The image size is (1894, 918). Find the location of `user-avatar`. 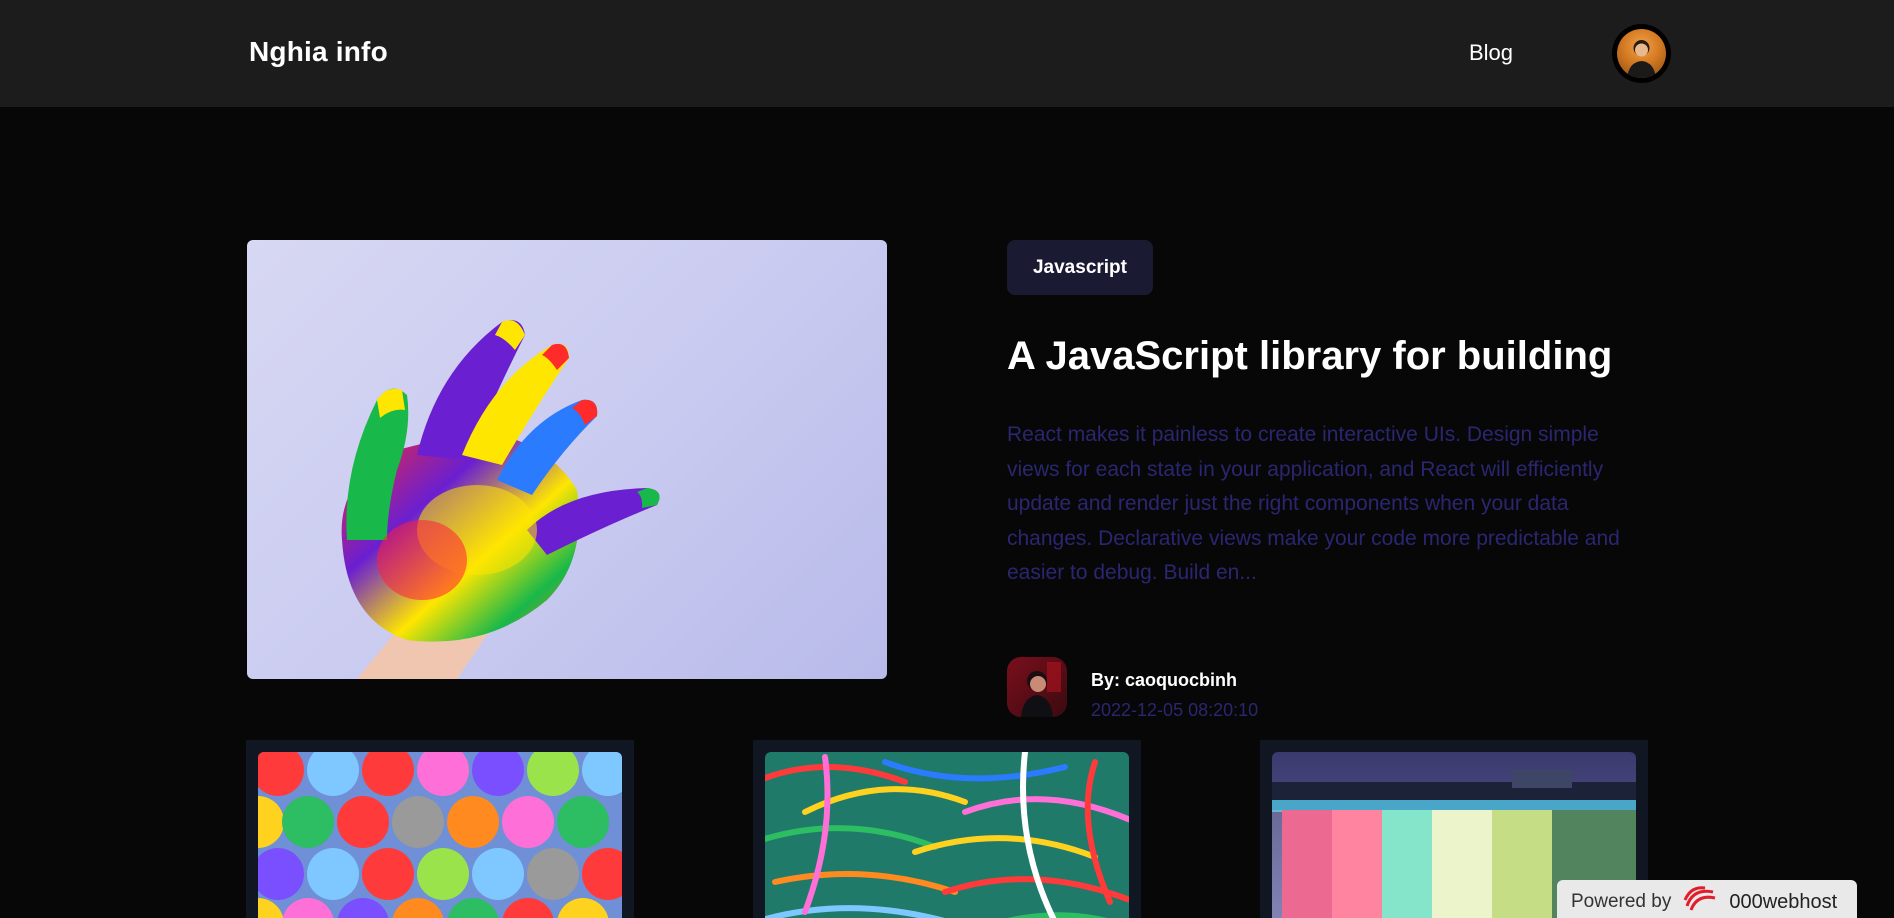

user-avatar is located at coordinates (1641, 53).